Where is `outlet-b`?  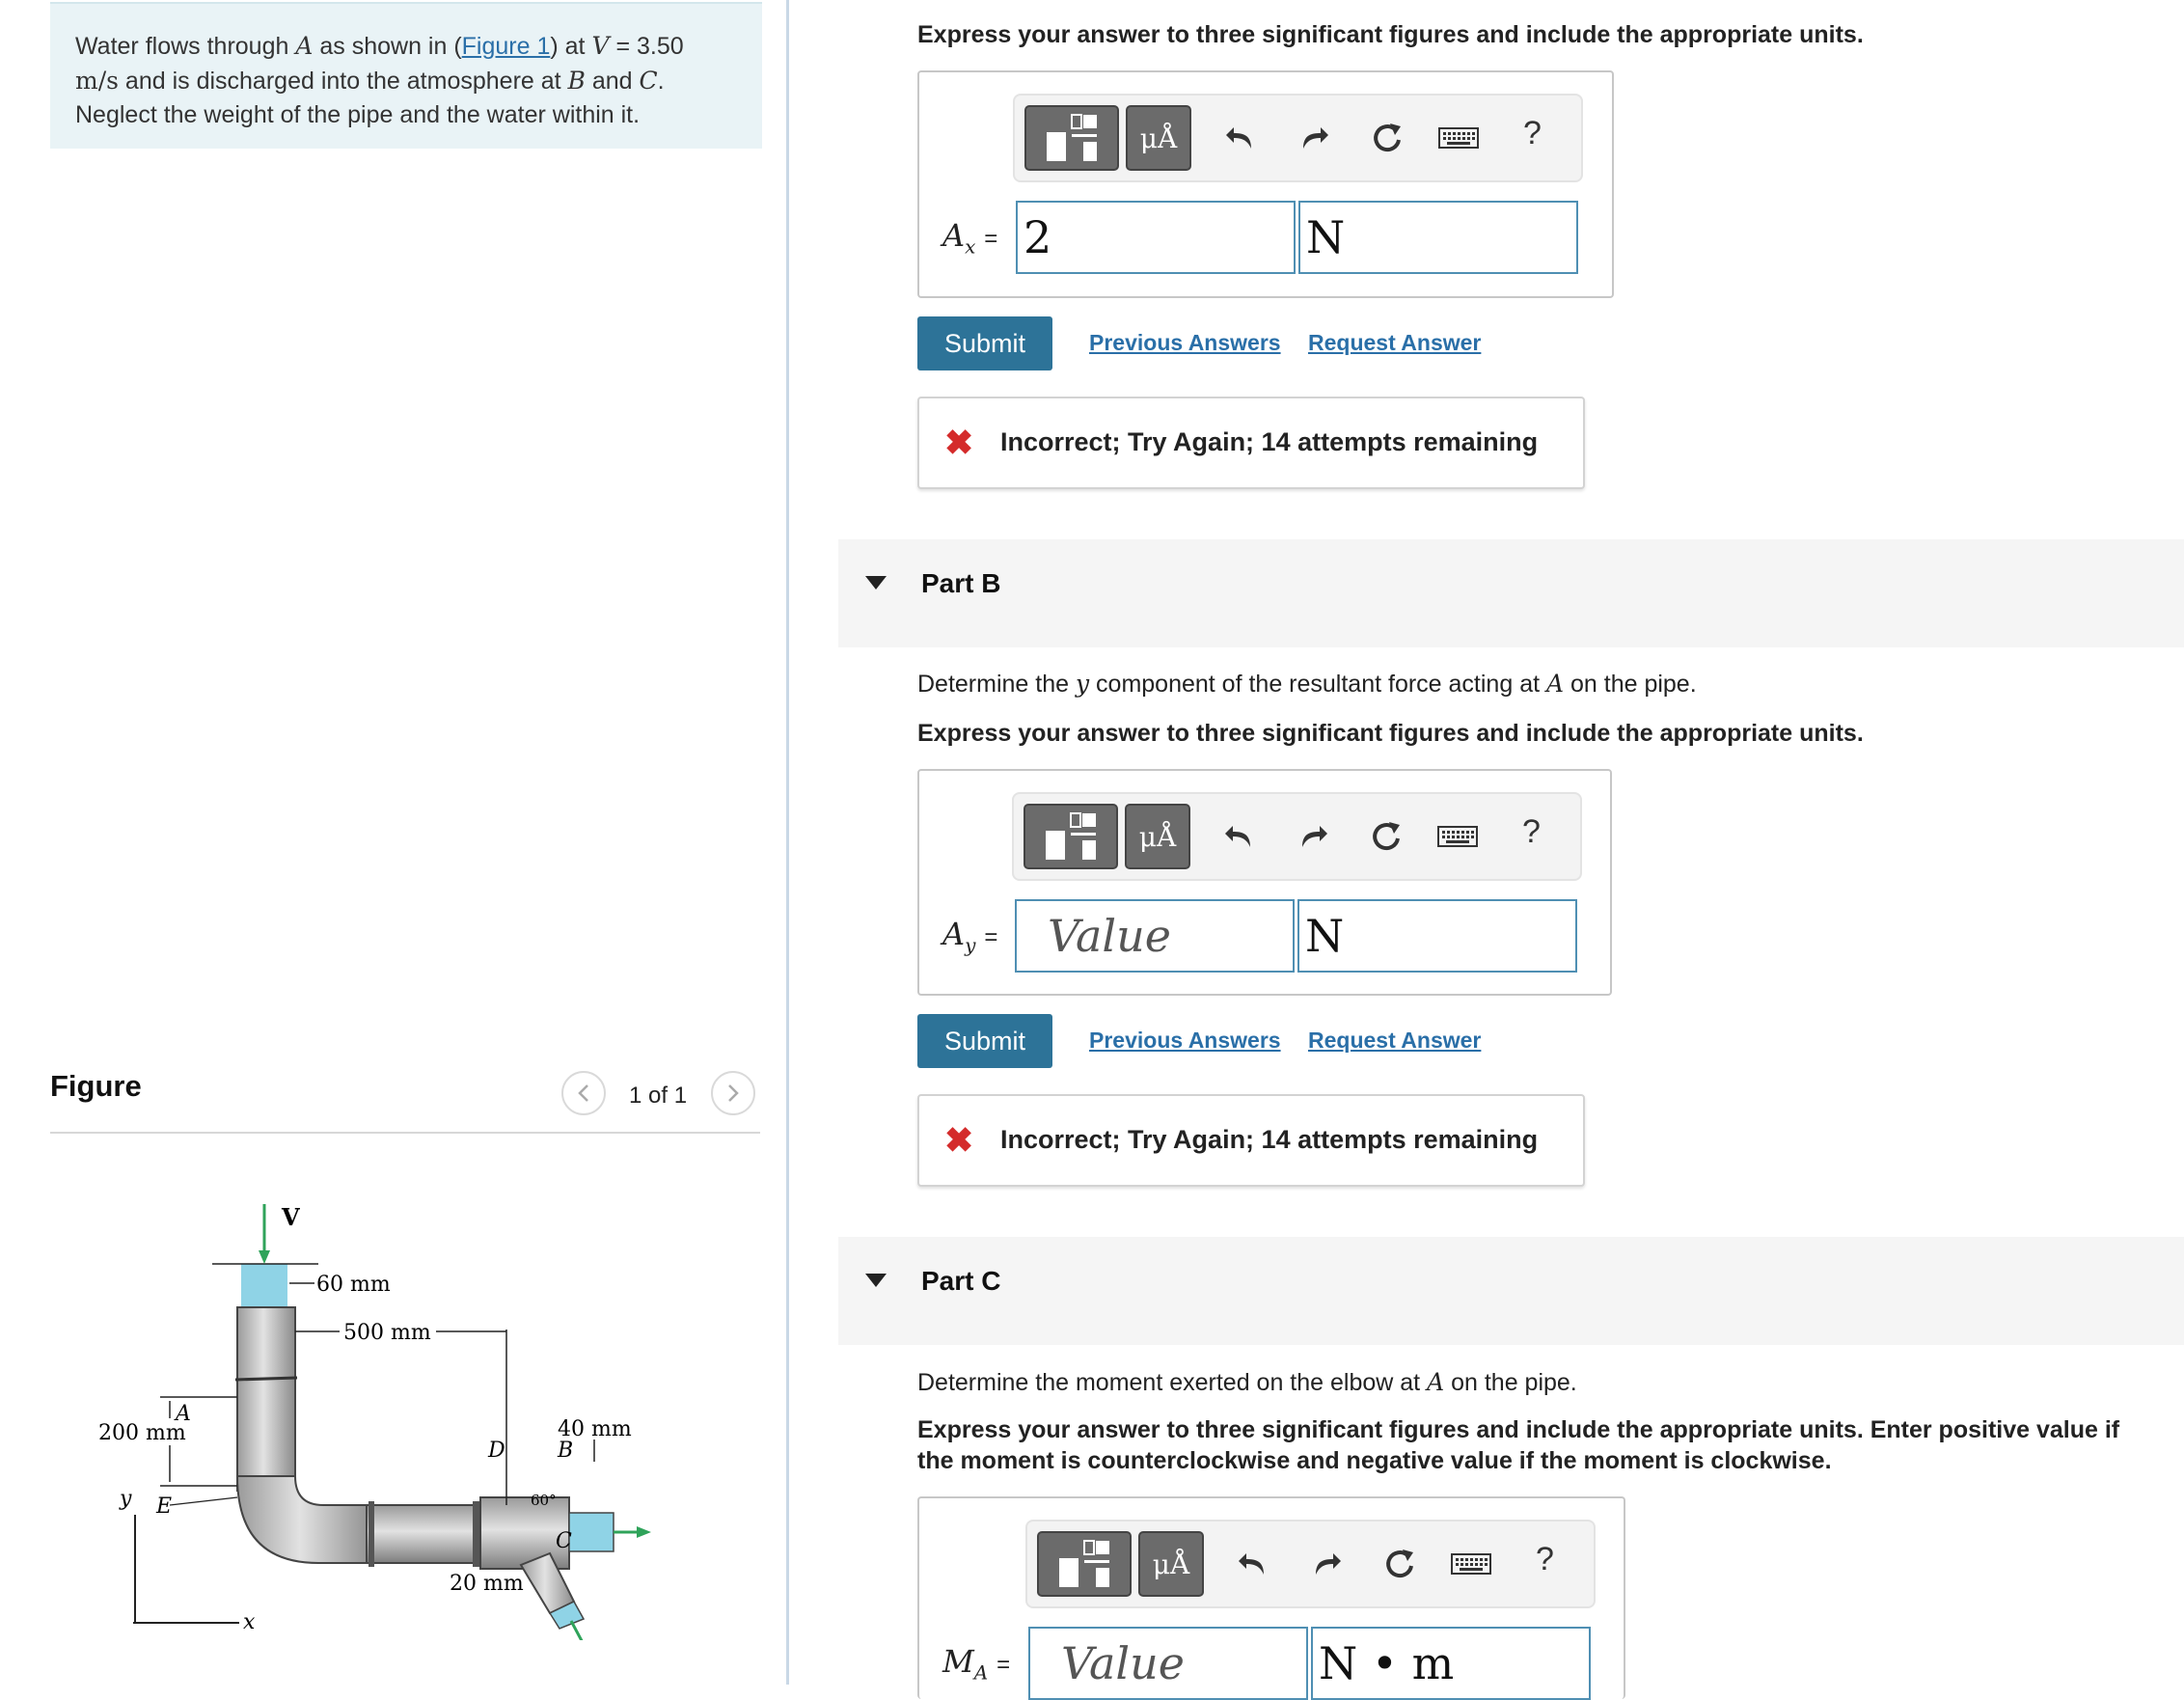
outlet-b is located at coordinates (591, 1532).